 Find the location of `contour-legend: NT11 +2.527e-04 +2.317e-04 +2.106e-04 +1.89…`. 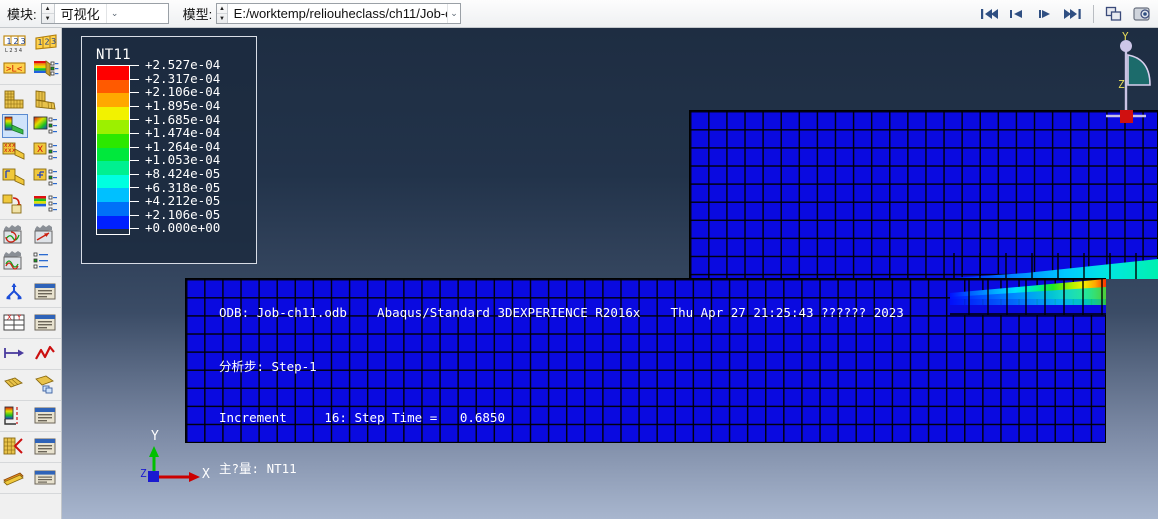

contour-legend: NT11 +2.527e-04 +2.317e-04 +2.106e-04 +1.89… is located at coordinates (169, 150).